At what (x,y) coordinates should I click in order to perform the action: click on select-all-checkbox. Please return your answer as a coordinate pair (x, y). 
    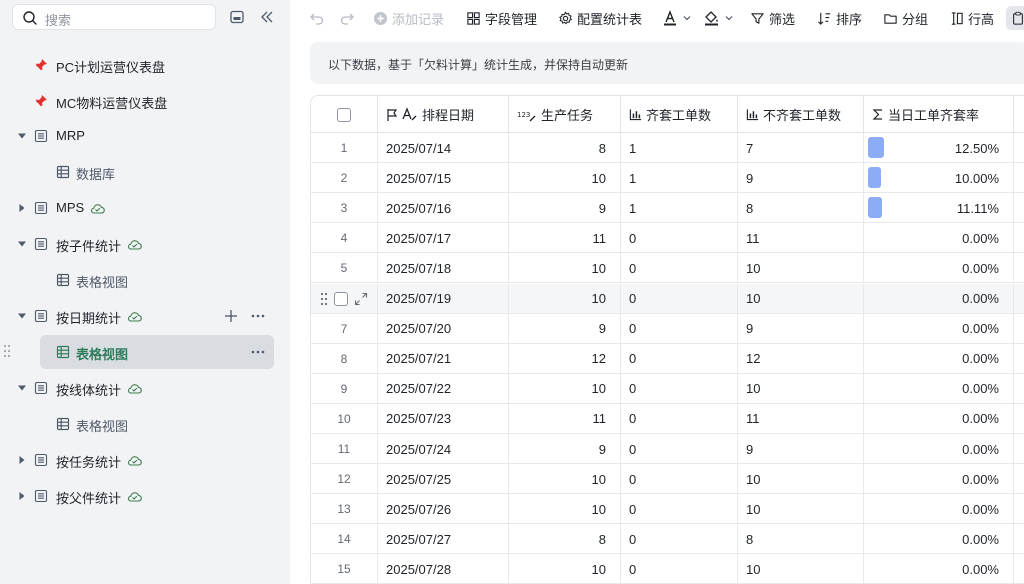
    Looking at the image, I should click on (344, 114).